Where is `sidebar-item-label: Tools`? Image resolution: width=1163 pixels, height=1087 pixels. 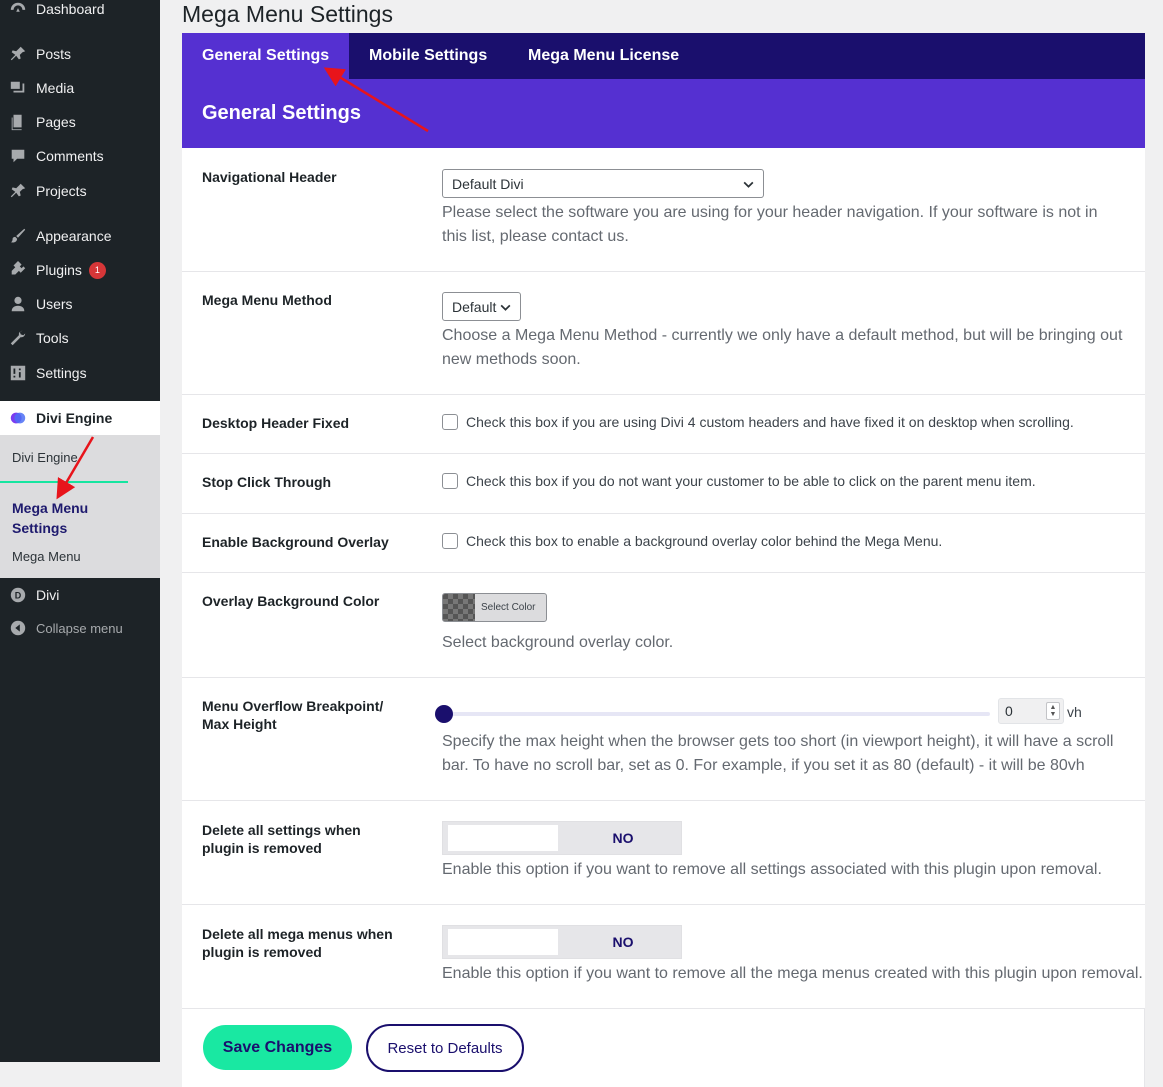
sidebar-item-label: Tools is located at coordinates (52, 338).